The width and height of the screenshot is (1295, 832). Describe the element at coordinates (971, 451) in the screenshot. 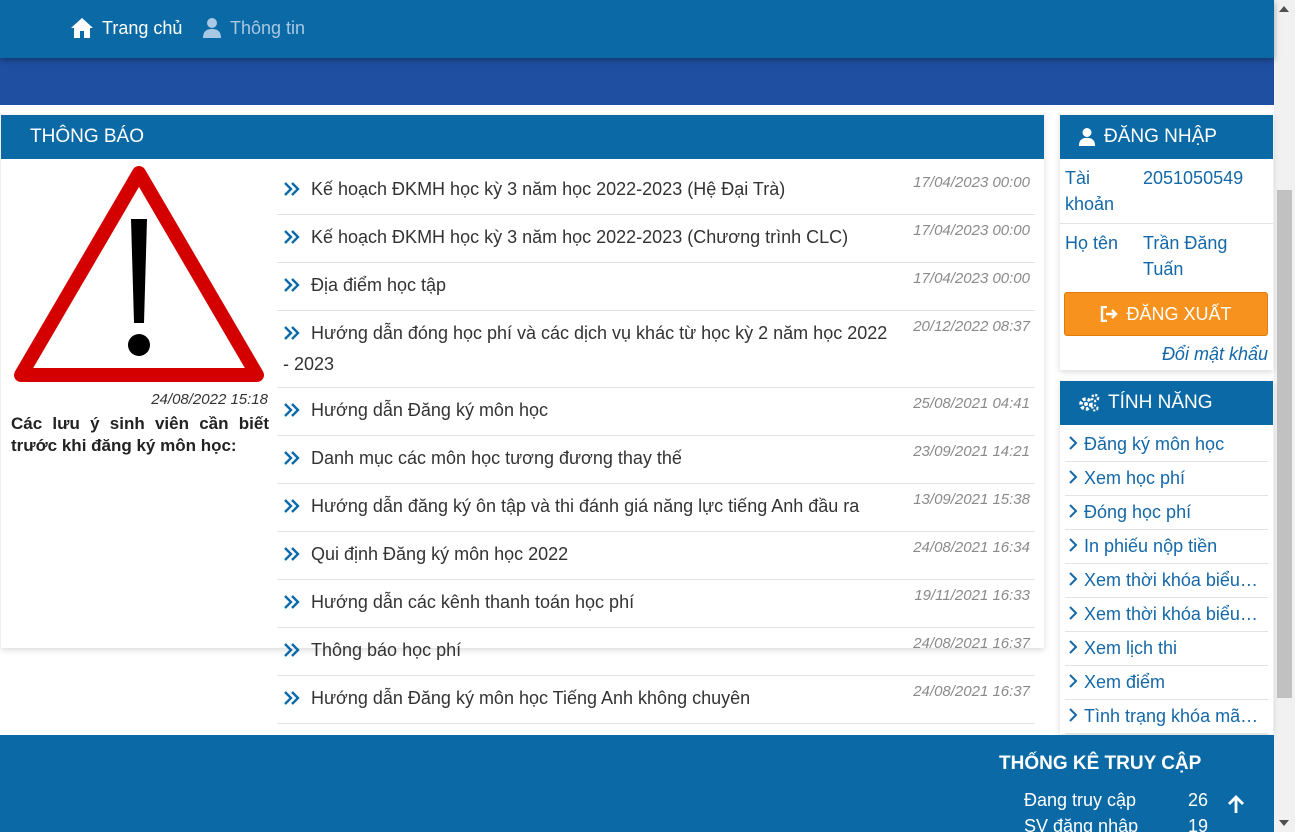

I see `news-date: 23/09/2021 14:21` at that location.